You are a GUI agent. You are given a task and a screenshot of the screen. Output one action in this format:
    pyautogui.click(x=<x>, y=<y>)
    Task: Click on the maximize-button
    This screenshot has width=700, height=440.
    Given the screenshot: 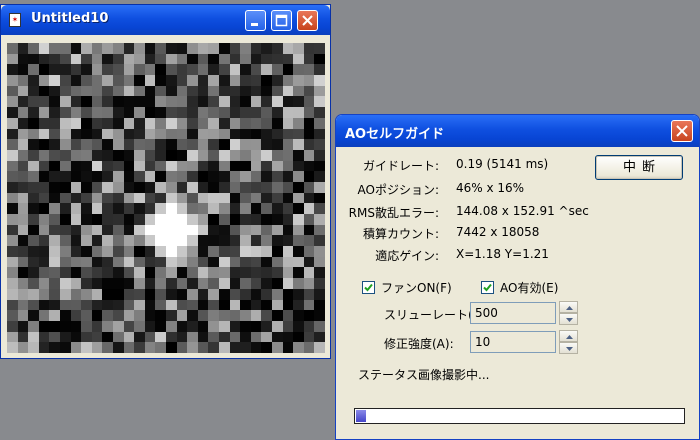 What is the action you would take?
    pyautogui.click(x=281, y=20)
    